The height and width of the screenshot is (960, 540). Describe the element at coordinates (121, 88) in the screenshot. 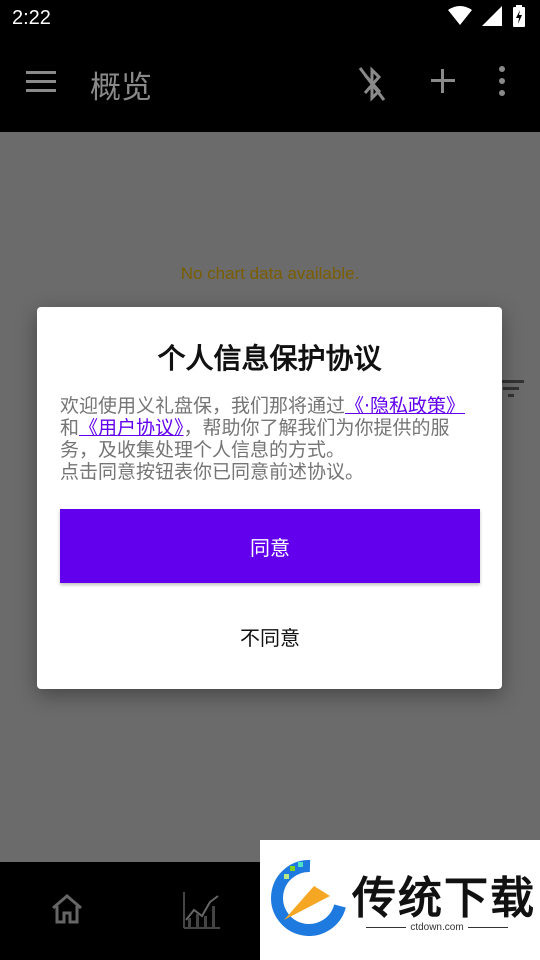

I see `page-title: 概览` at that location.